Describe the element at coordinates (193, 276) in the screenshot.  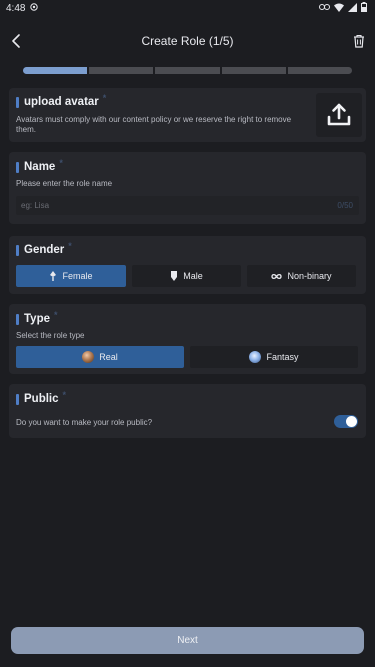
I see `gender-option-label: Male` at that location.